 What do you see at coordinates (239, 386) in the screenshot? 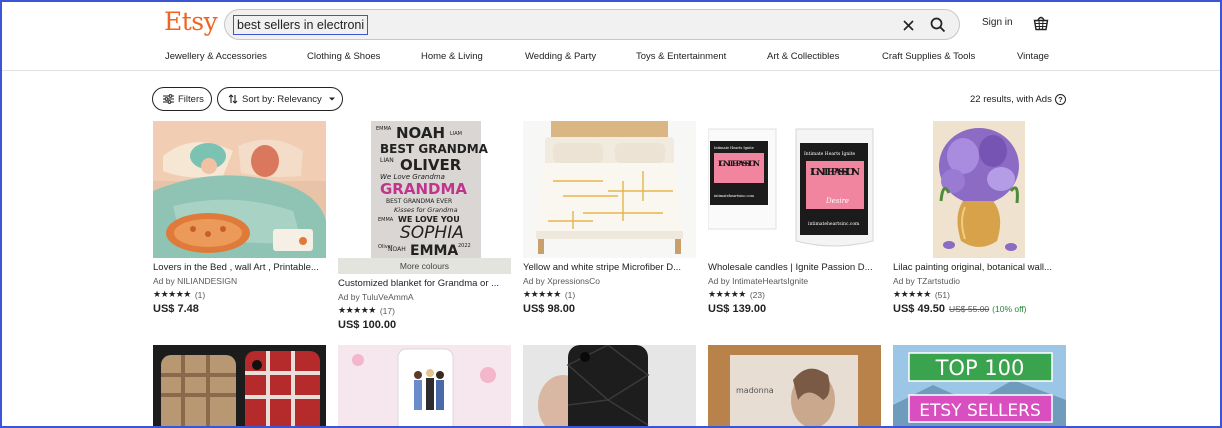
I see `listing-image-phone-cases` at bounding box center [239, 386].